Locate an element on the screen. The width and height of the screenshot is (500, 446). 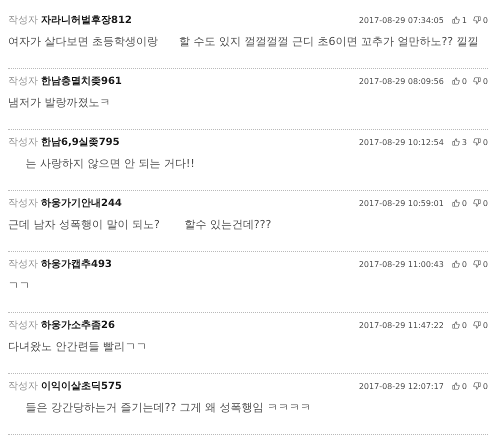
comment-text: 근데 남자 성폭행이 말이 되노? 할수 있는건데??? is located at coordinates (140, 224).